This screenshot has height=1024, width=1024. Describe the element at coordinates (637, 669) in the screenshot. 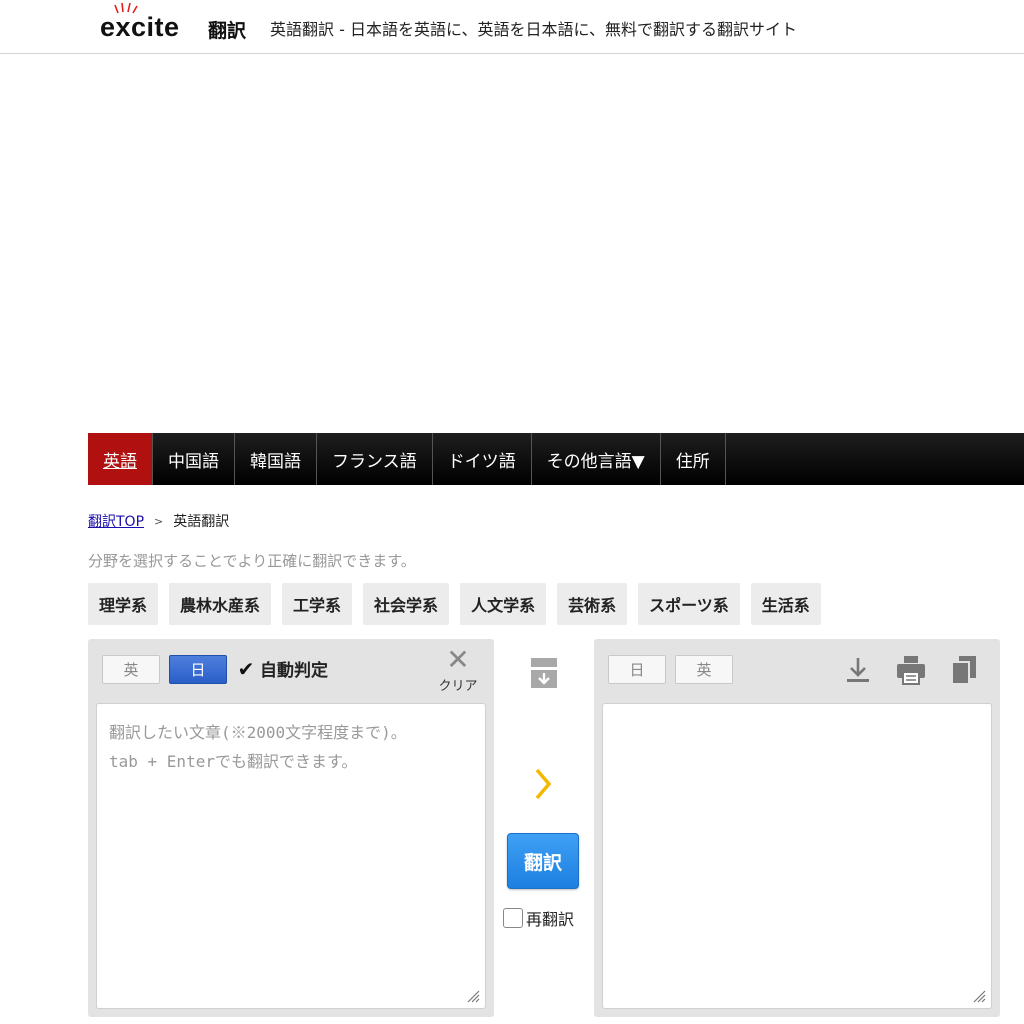

I see `target-lang-japanese-button: 日` at that location.